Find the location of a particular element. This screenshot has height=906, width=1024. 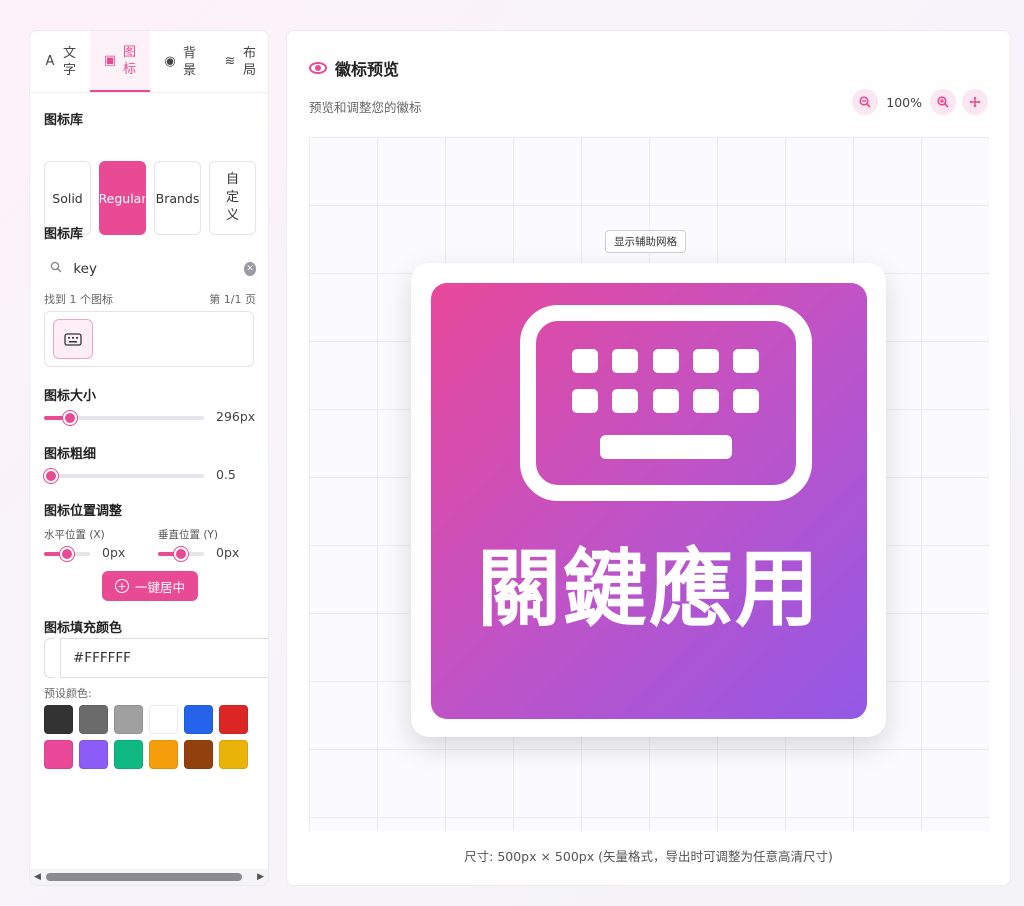

pan-button is located at coordinates (975, 102).